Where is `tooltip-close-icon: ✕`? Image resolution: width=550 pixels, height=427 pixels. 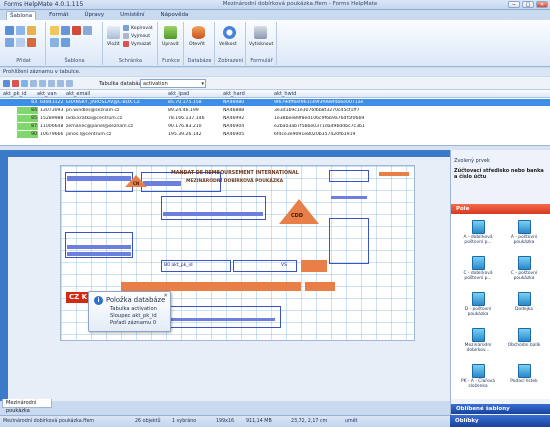
tooltip-close-icon: ✕ is located at coordinates (165, 296).